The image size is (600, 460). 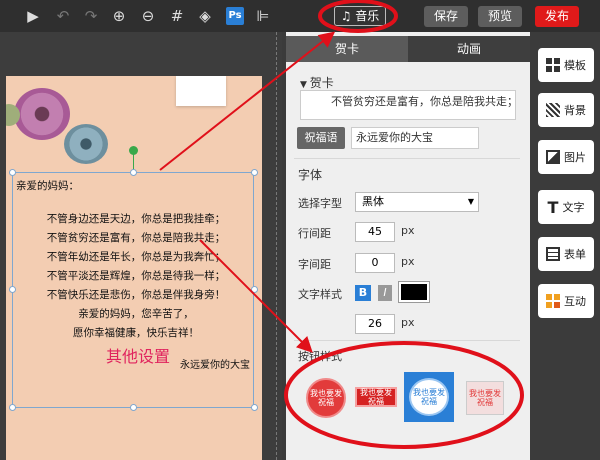 I want to click on button-style-option-2: 我也要发祝福, so click(x=376, y=397).